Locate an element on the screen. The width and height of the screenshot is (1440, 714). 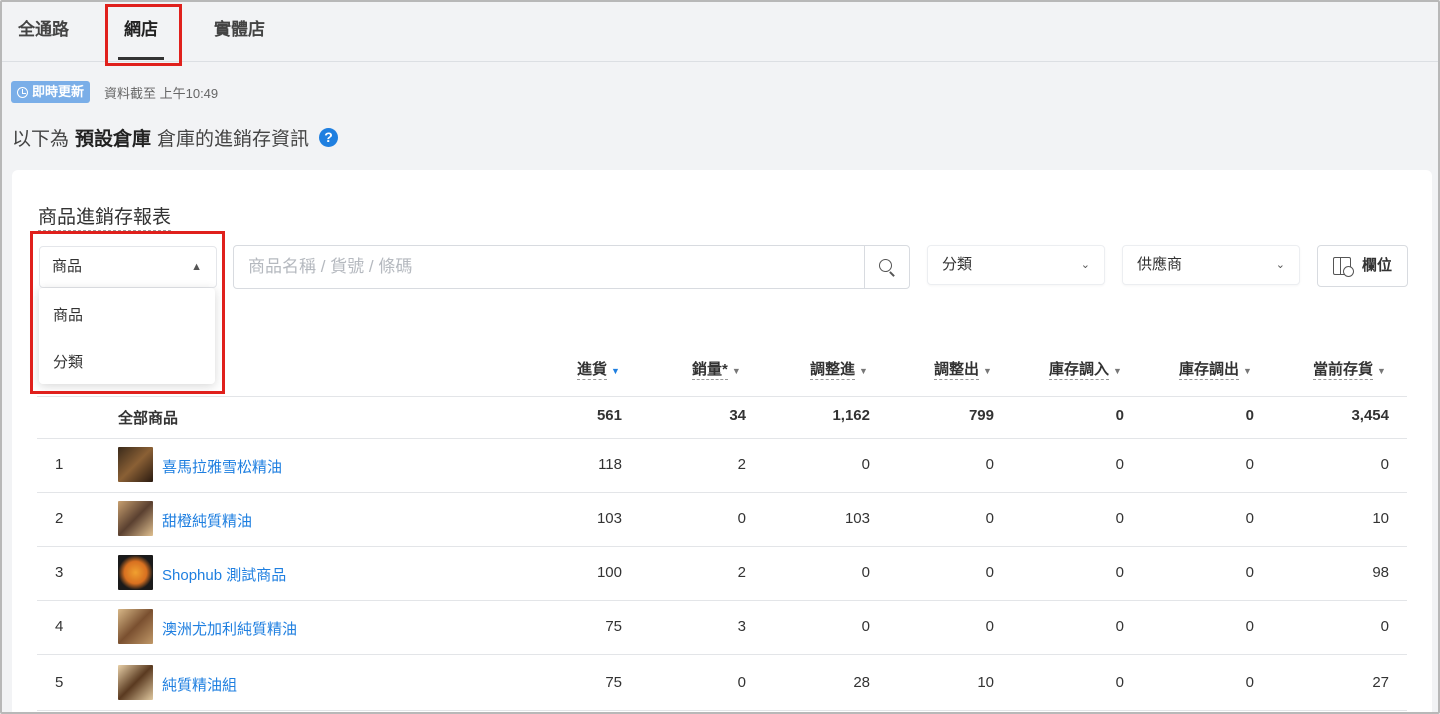
column-header-label: 調整進 is located at coordinates (833, 370).